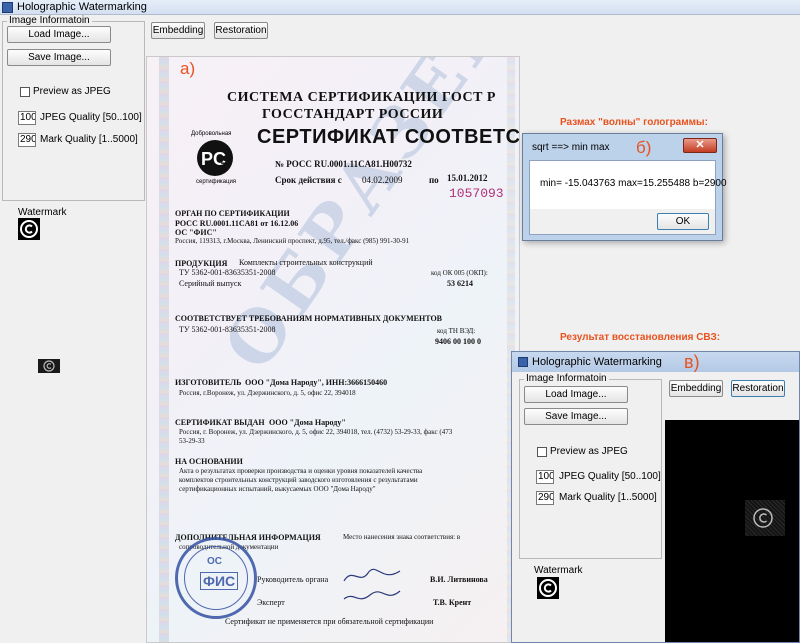  I want to click on jpeg-quality-label: JPEG Quality [50..100], so click(91, 117).